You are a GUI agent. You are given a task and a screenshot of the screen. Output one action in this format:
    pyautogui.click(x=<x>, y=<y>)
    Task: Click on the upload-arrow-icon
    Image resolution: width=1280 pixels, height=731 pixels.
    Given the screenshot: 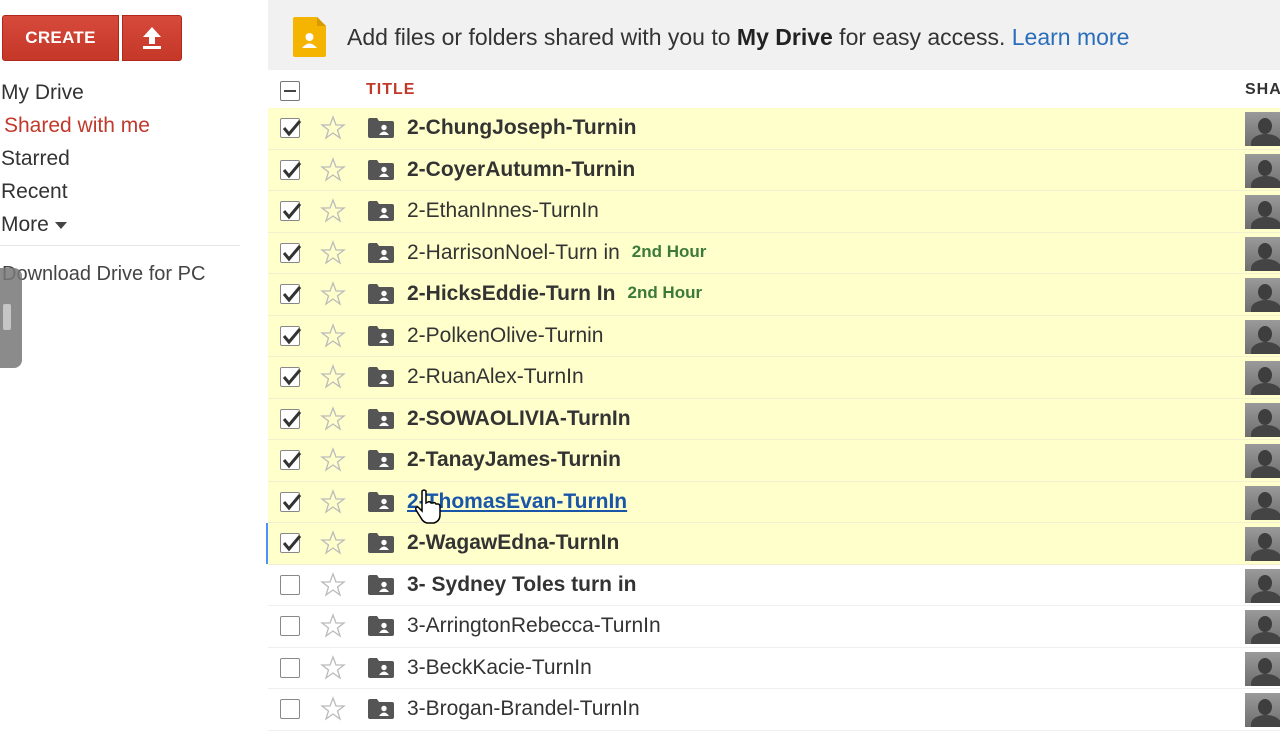 What is the action you would take?
    pyautogui.click(x=152, y=38)
    